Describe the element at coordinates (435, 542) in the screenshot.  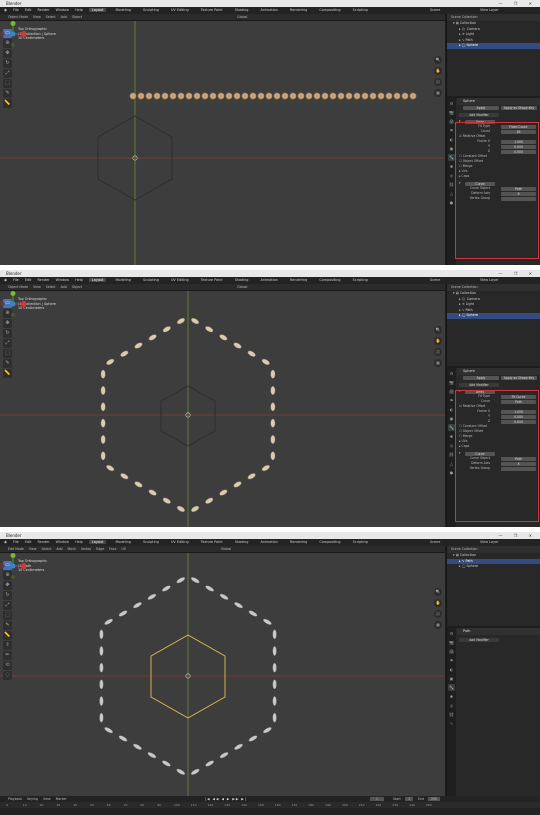
I see `scene-selector: Scene` at that location.